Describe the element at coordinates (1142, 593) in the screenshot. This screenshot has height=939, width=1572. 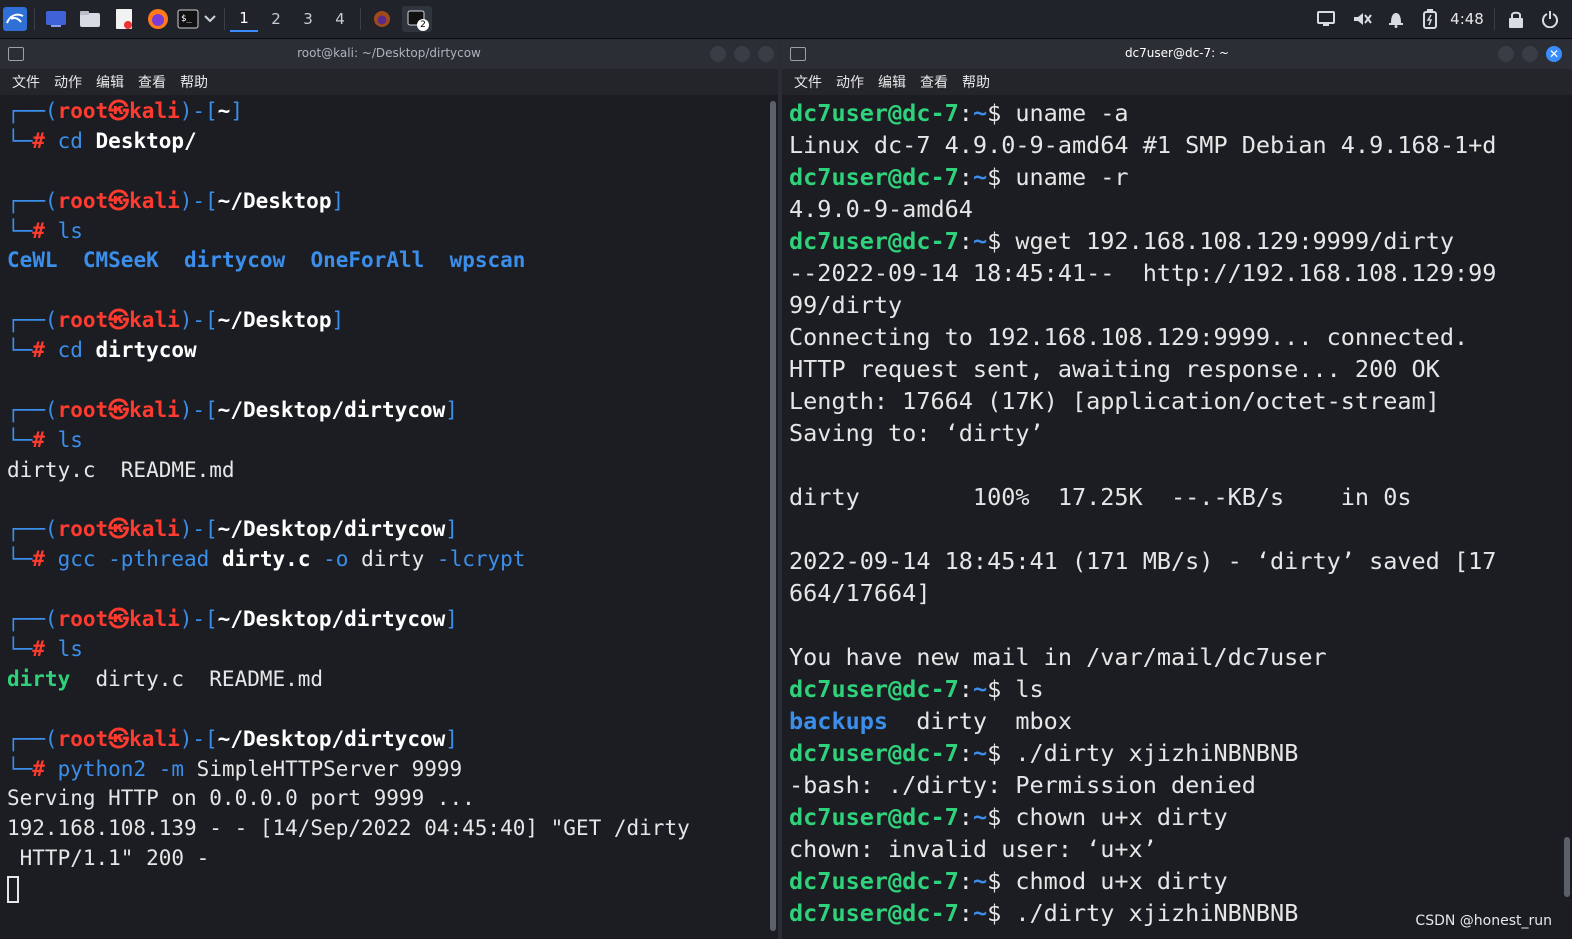
I see `terminal-line: 664/17664]` at that location.